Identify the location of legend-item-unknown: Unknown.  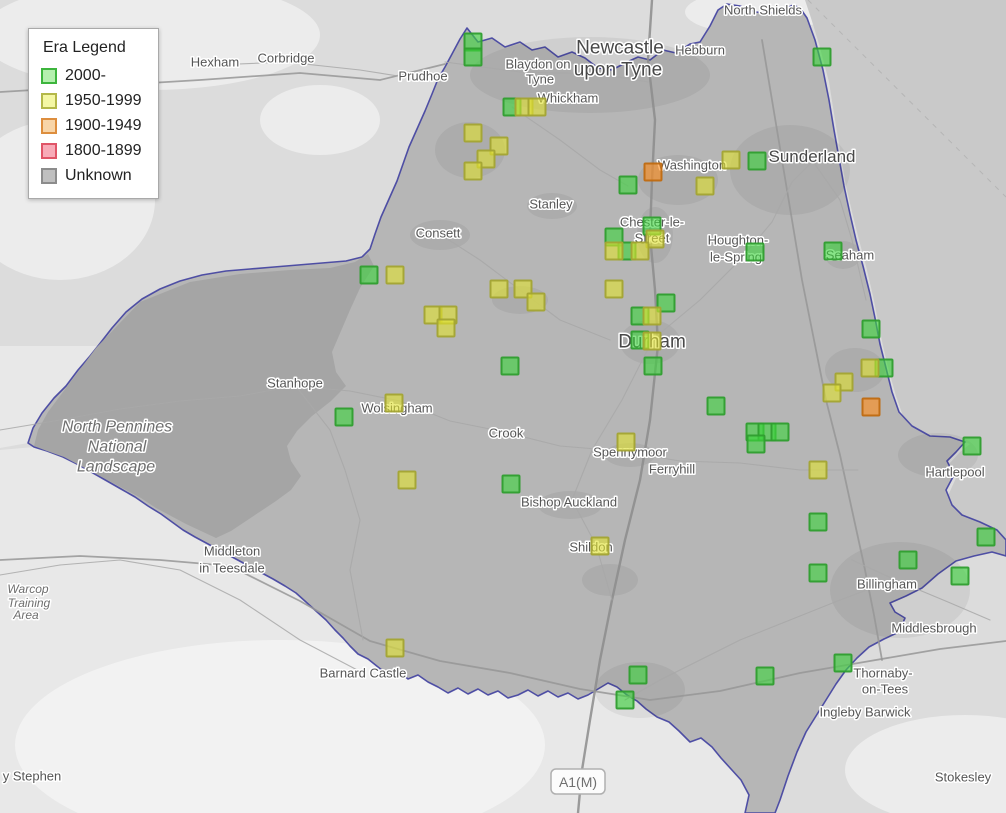
(91, 175).